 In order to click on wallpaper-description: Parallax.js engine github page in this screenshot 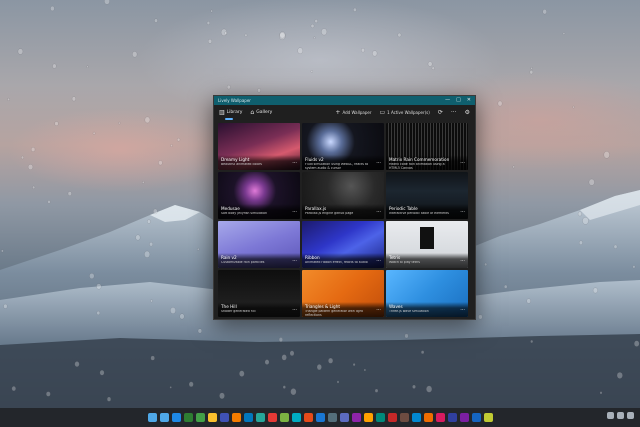, I will do `click(329, 213)`.